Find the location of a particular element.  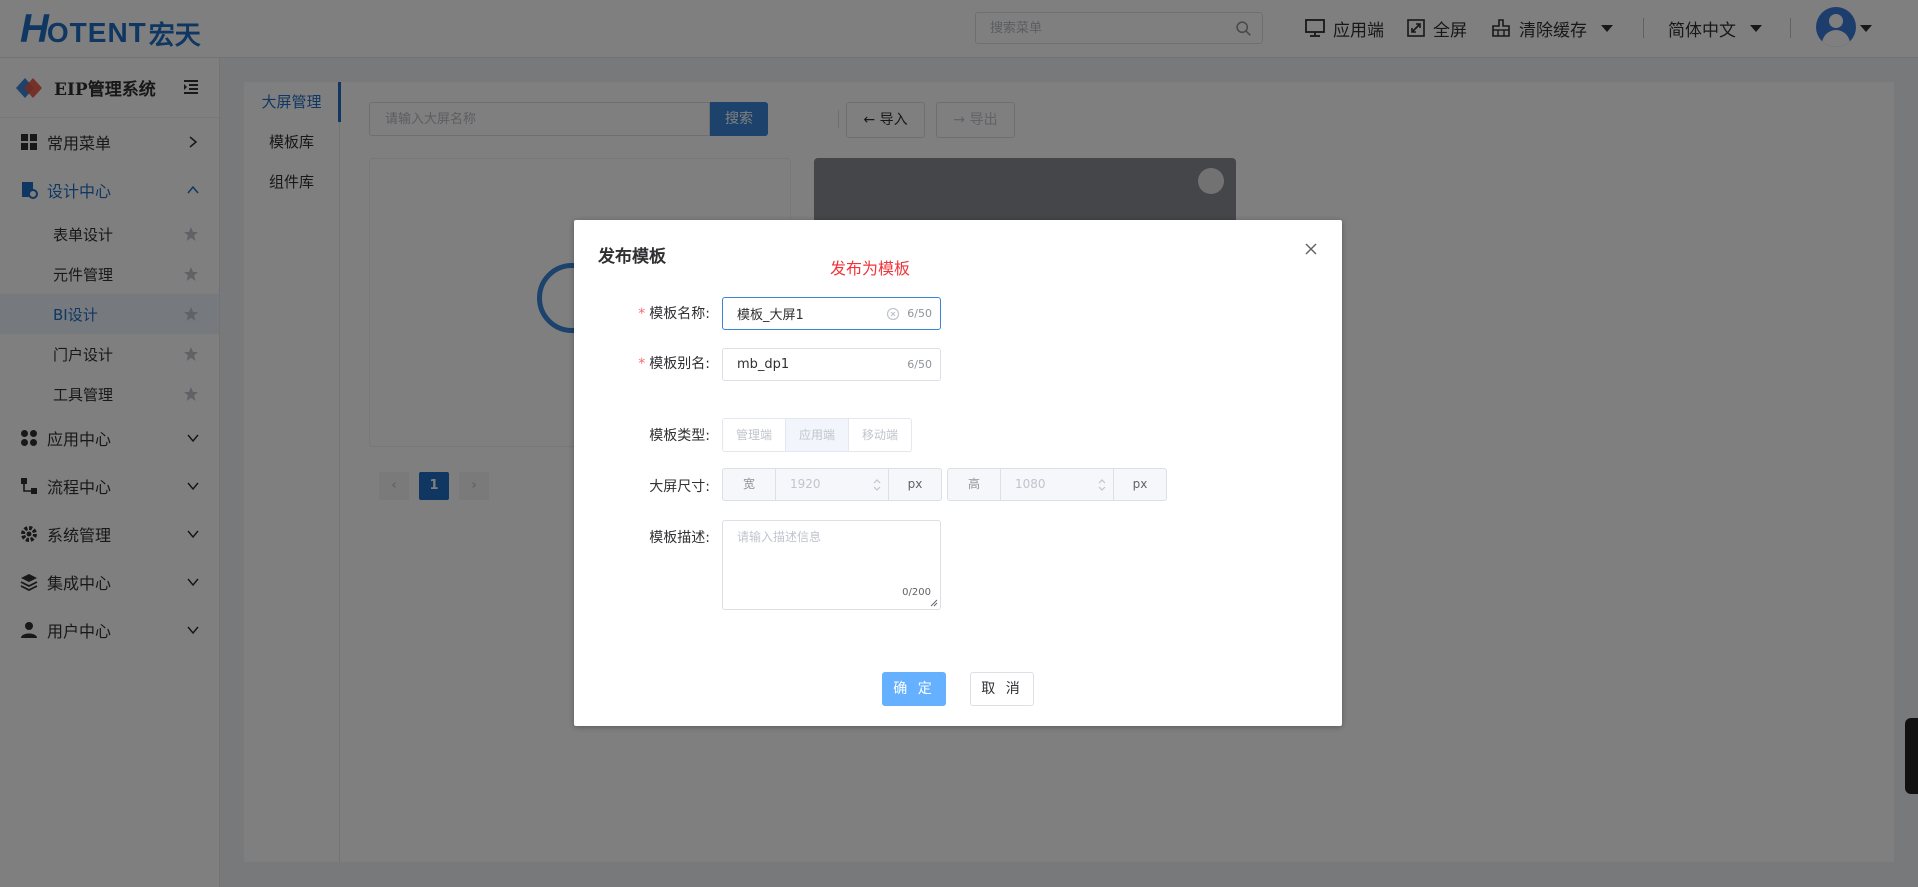

cancel-button: 取 消 is located at coordinates (1002, 689).